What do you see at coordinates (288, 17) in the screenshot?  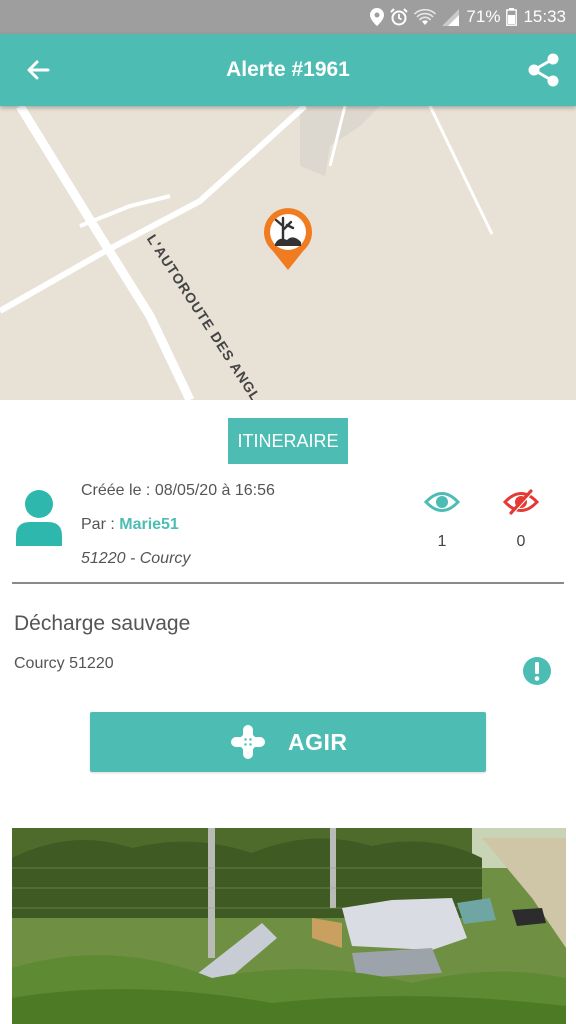 I see `status-bar: 71% 15:33` at bounding box center [288, 17].